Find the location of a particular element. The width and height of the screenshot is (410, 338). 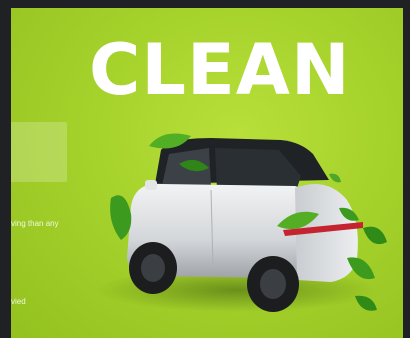

side-text-line: ving than any is located at coordinates (35, 223).